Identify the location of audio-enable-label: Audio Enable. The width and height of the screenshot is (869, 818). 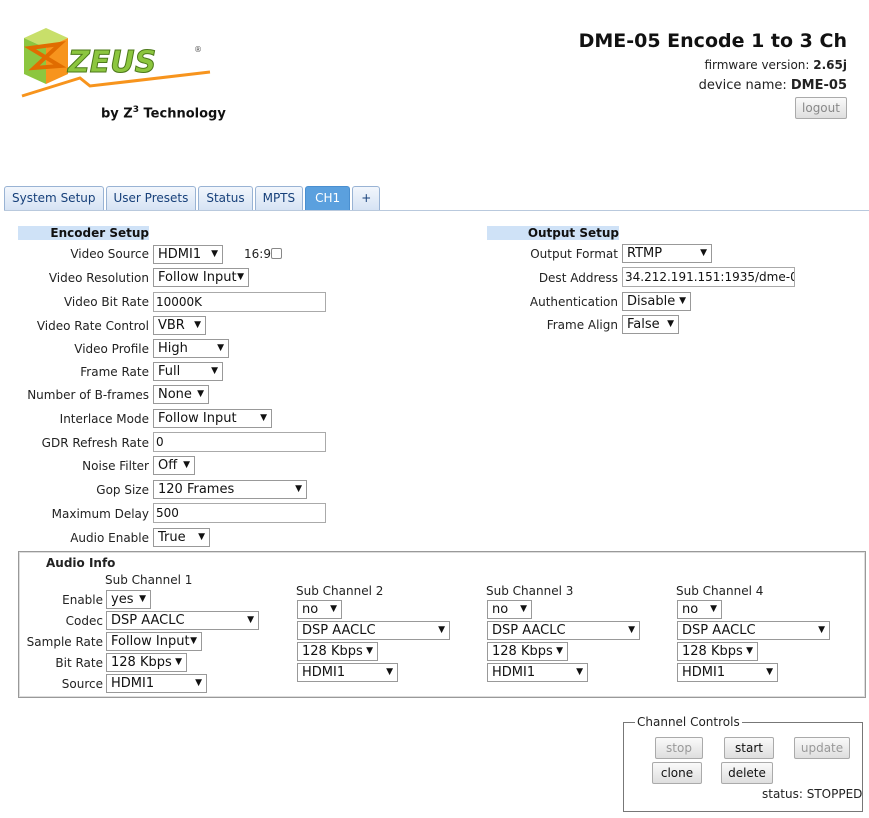
(109, 538).